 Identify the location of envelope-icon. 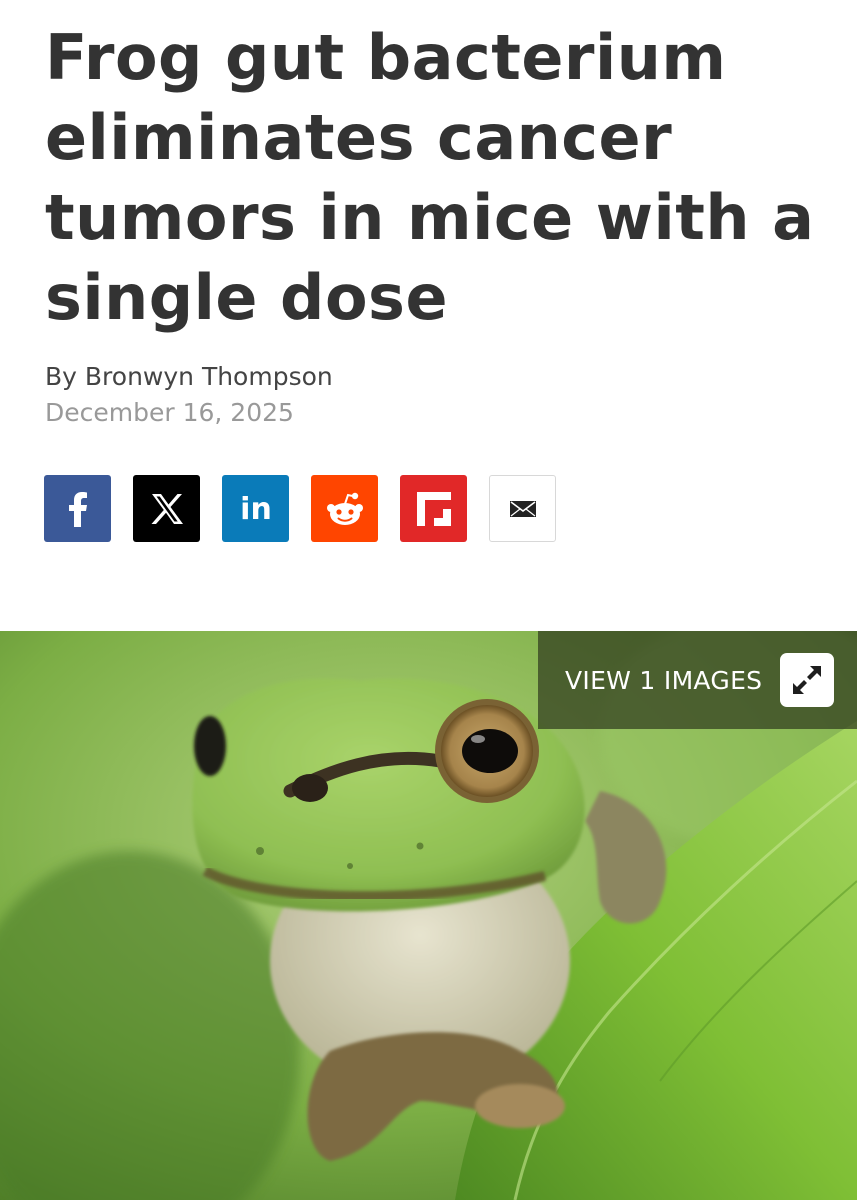
(522, 508).